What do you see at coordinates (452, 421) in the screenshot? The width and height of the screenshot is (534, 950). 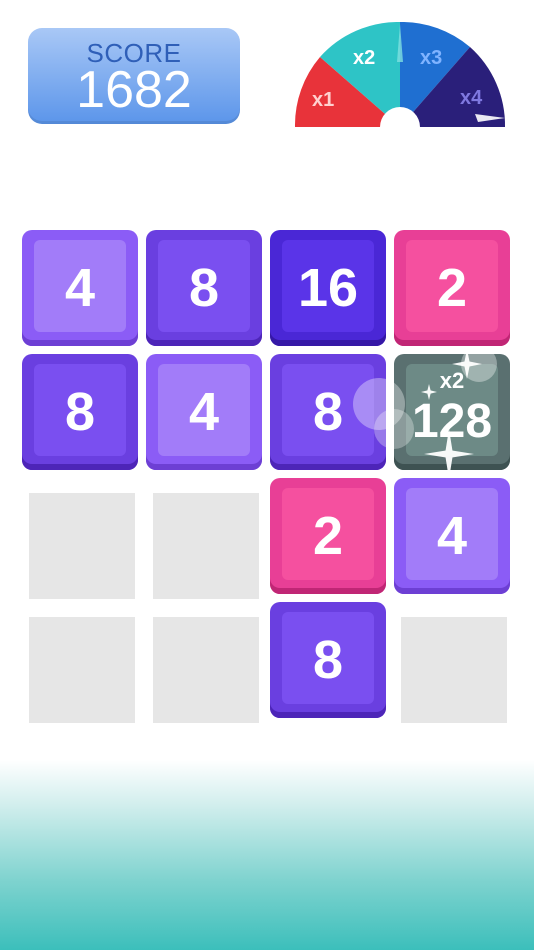 I see `tile-value: 128` at bounding box center [452, 421].